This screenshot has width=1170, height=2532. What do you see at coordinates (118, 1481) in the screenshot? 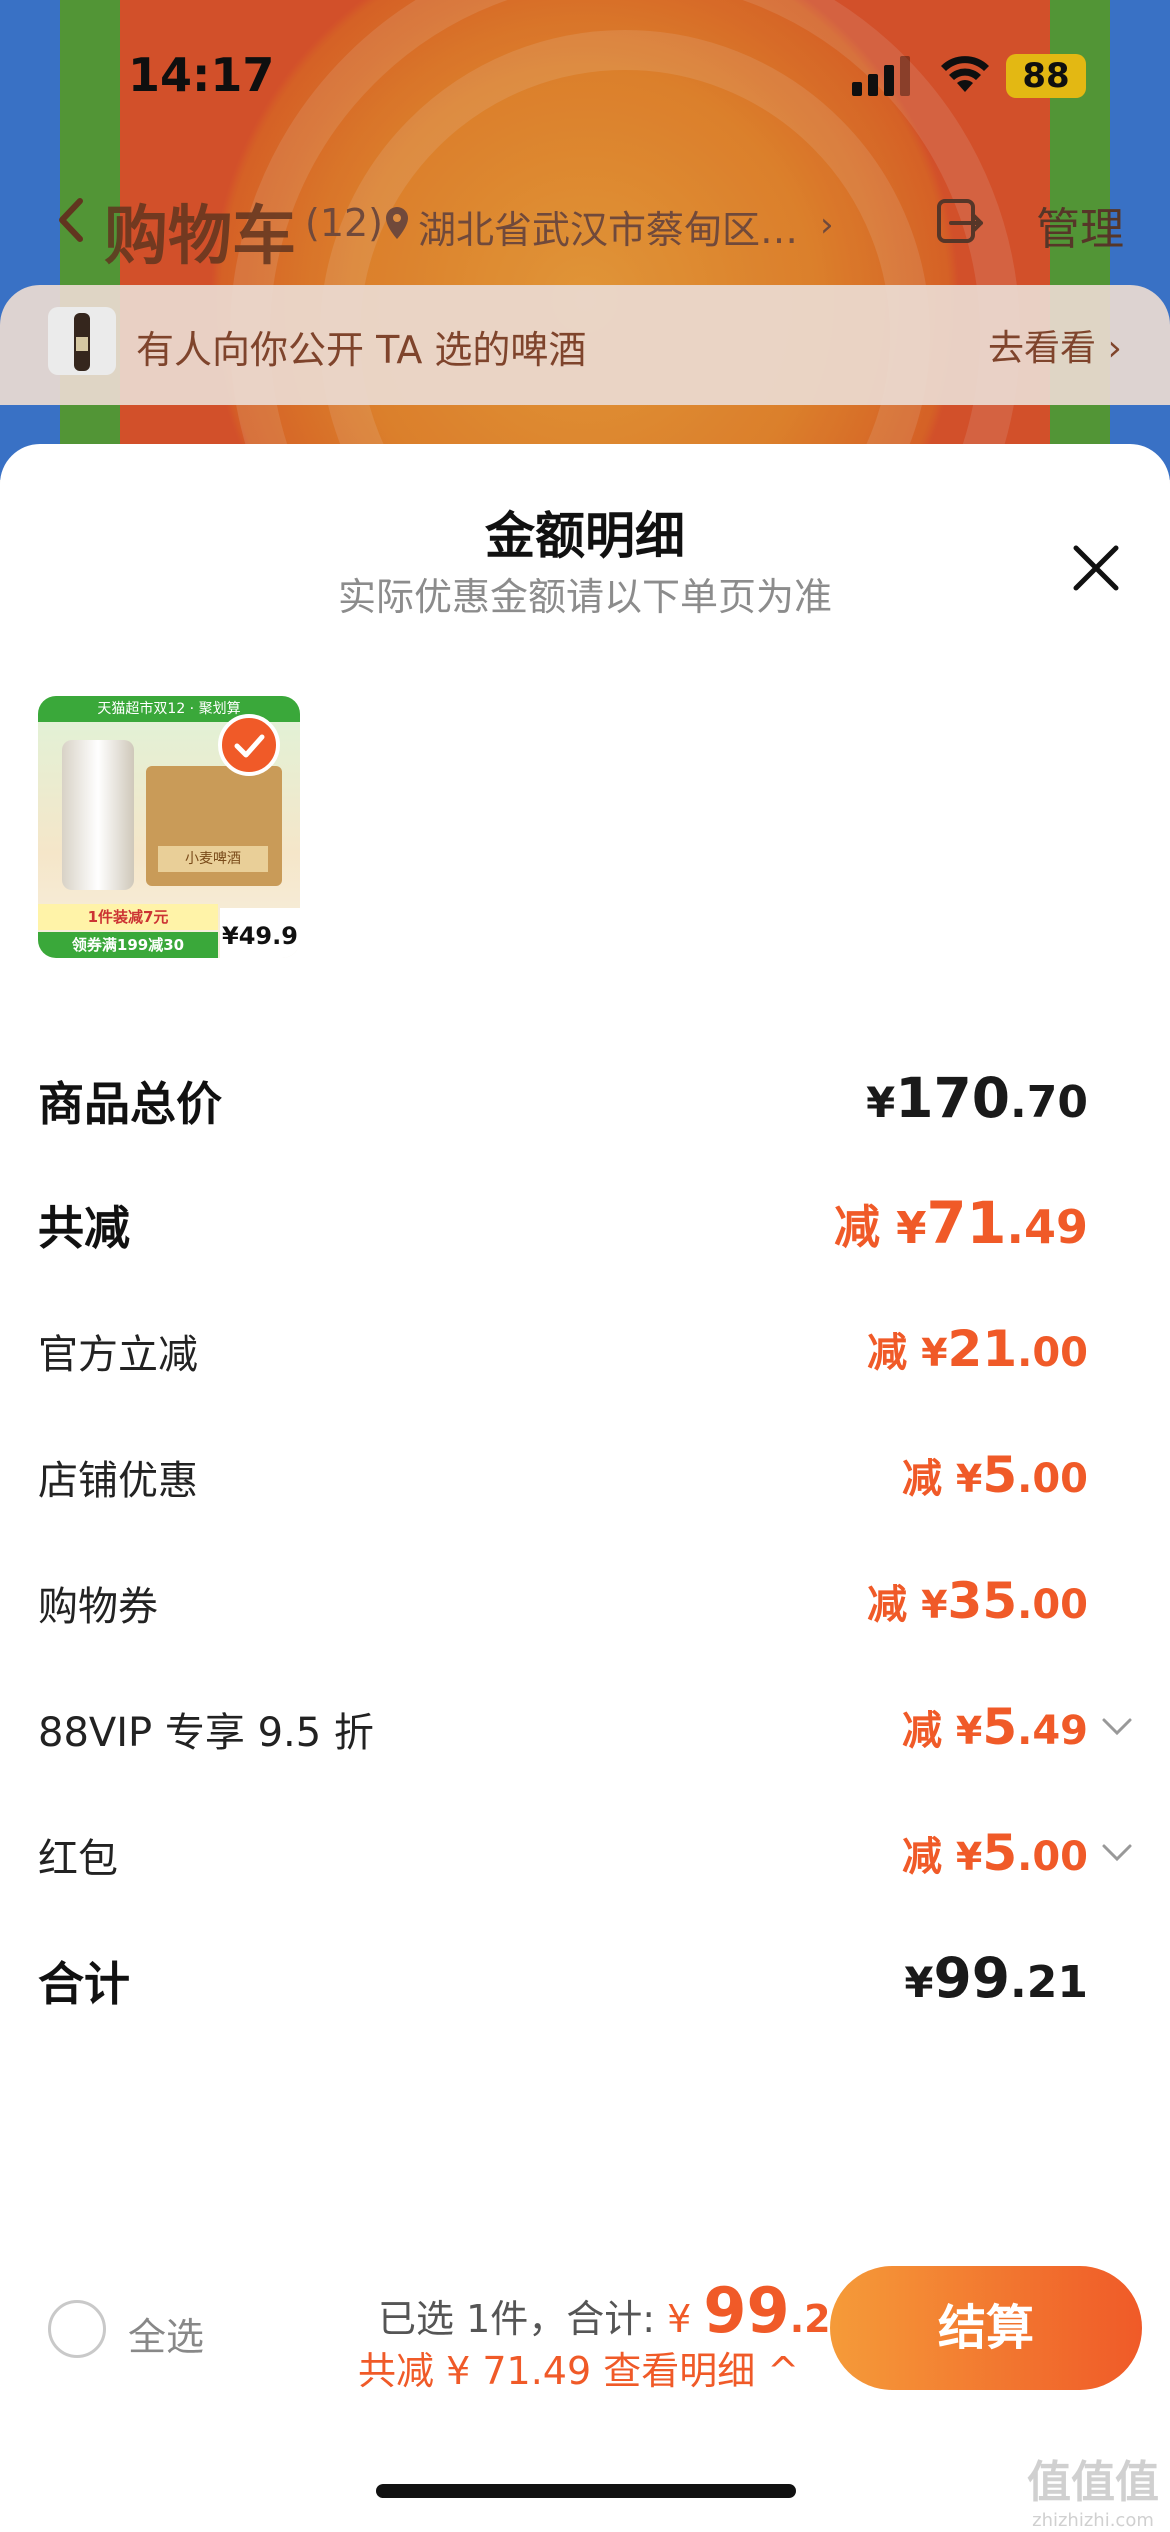
I see `row-label: 店铺优惠` at bounding box center [118, 1481].